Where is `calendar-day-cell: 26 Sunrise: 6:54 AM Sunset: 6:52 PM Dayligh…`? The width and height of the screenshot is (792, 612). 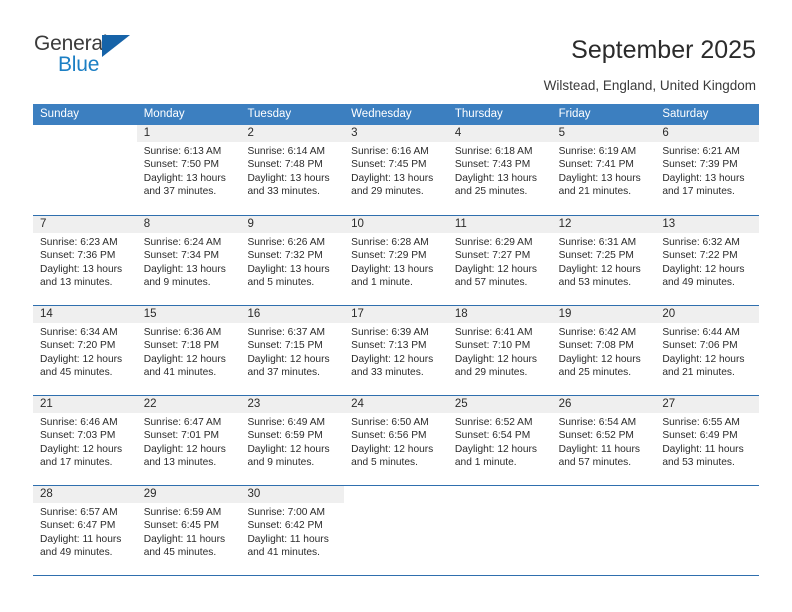
calendar-day-cell: 26 Sunrise: 6:54 AM Sunset: 6:52 PM Dayligh… is located at coordinates (603, 441).